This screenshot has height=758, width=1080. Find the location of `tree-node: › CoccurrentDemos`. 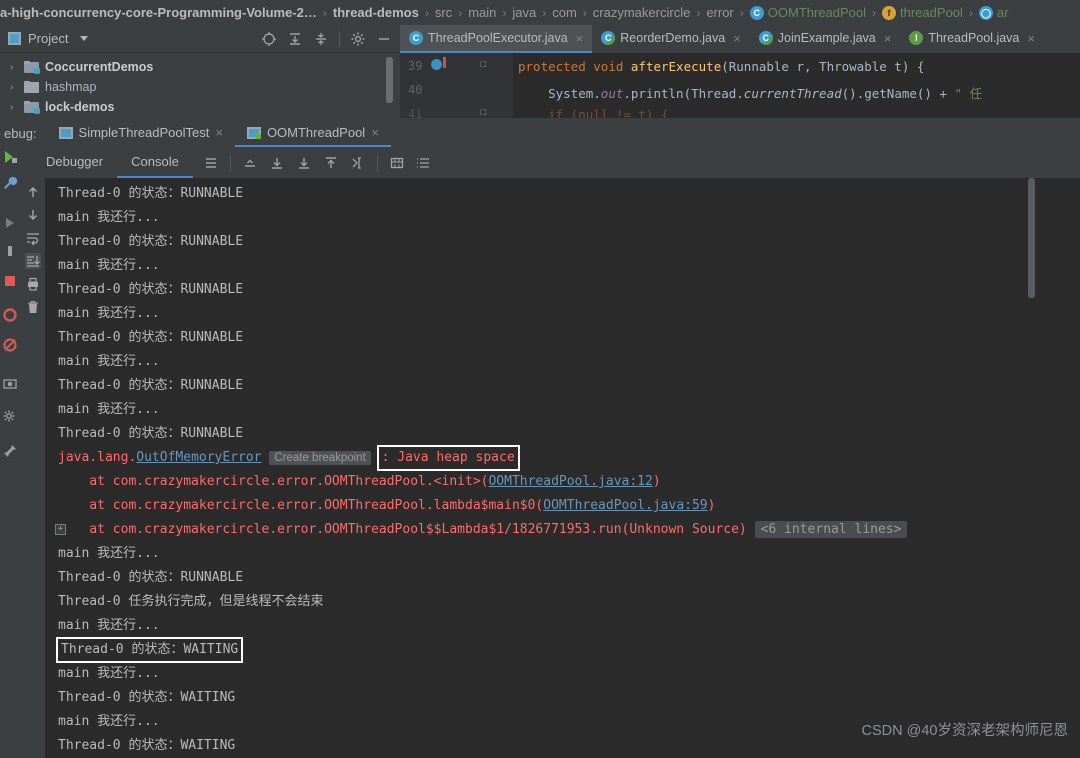

tree-node: › CoccurrentDemos is located at coordinates (200, 67).